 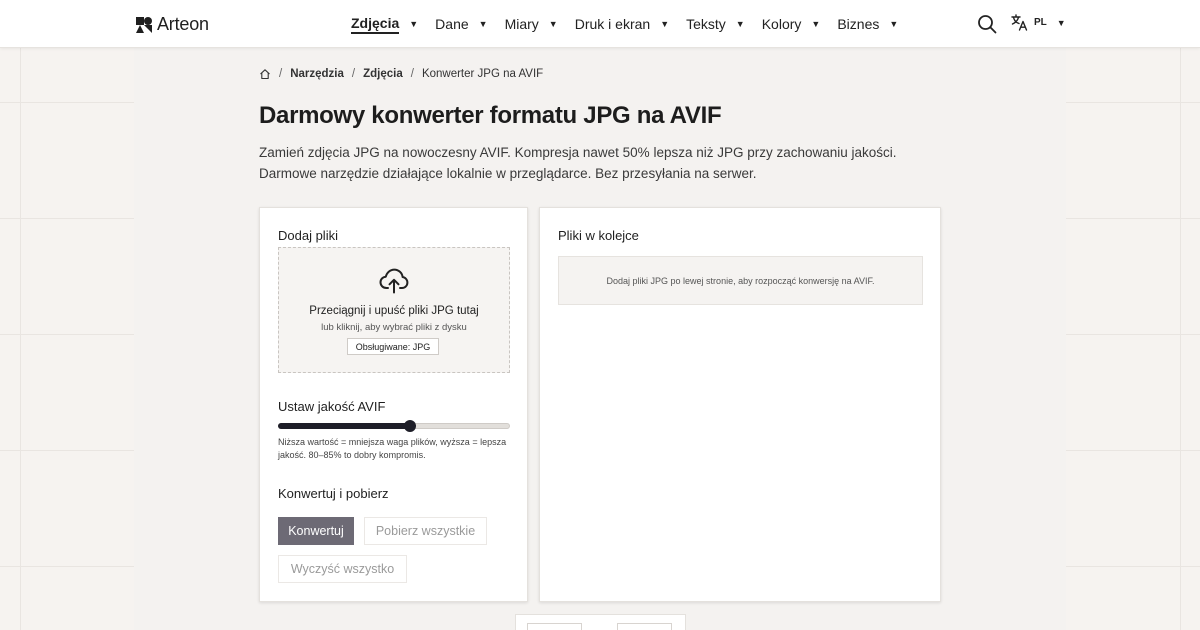 What do you see at coordinates (452, 24) in the screenshot?
I see `nav-item-label: Dane` at bounding box center [452, 24].